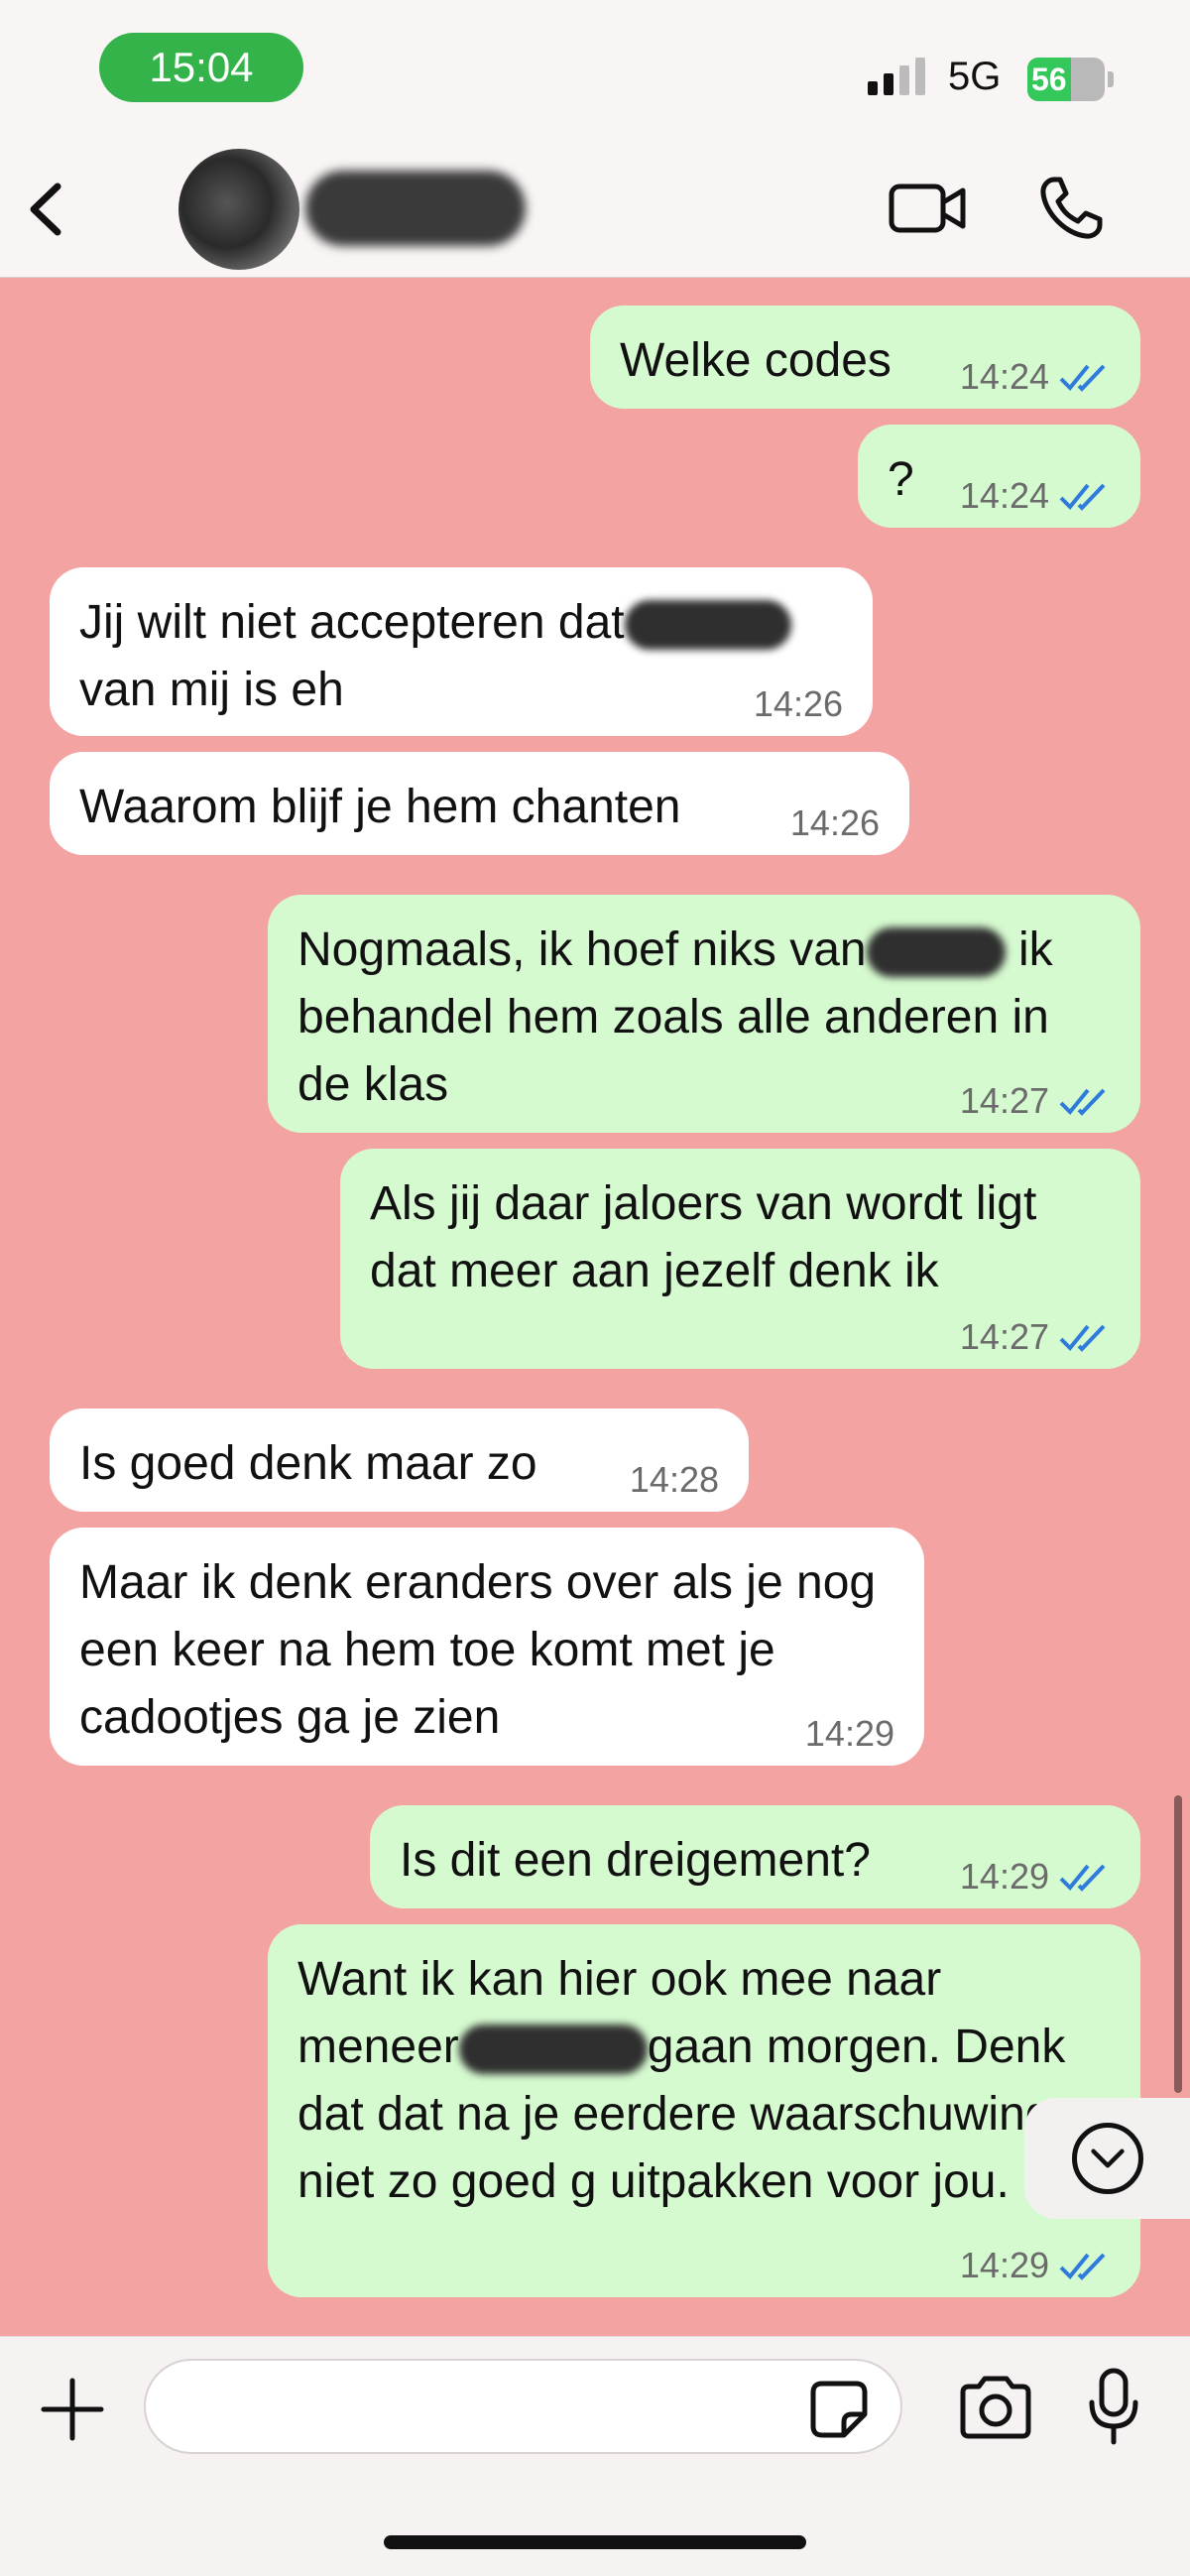 This screenshot has width=1190, height=2576. What do you see at coordinates (1071, 208) in the screenshot?
I see `voice-call-icon` at bounding box center [1071, 208].